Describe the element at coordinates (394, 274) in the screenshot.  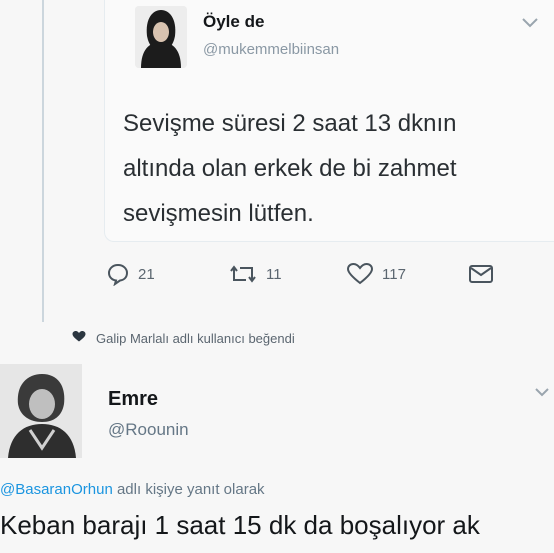
I see `like-count: 117` at that location.